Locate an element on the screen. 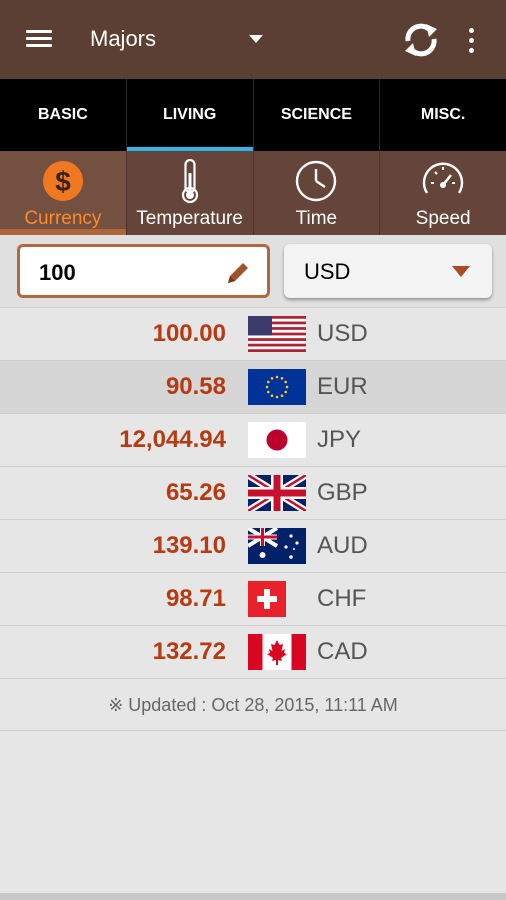 Image resolution: width=506 pixels, height=900 pixels. currency-row-usd: 100.00 USD is located at coordinates (253, 333).